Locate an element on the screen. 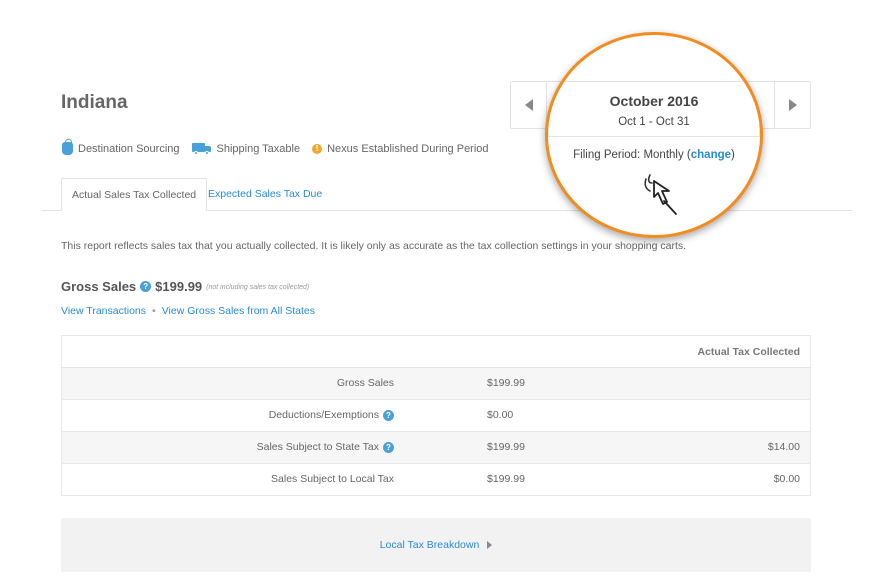 This screenshot has height=578, width=887. column-header-actual-tax: Actual Tax Collected is located at coordinates (749, 352).